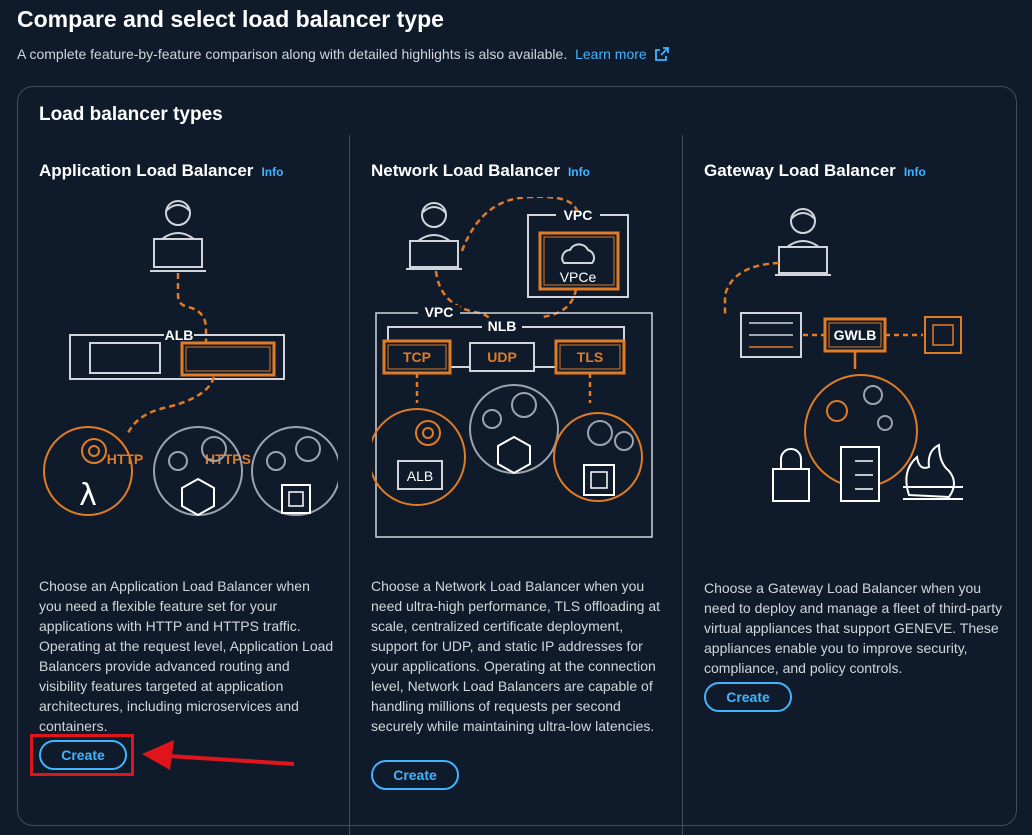  I want to click on tls-label: TLS, so click(590, 357).